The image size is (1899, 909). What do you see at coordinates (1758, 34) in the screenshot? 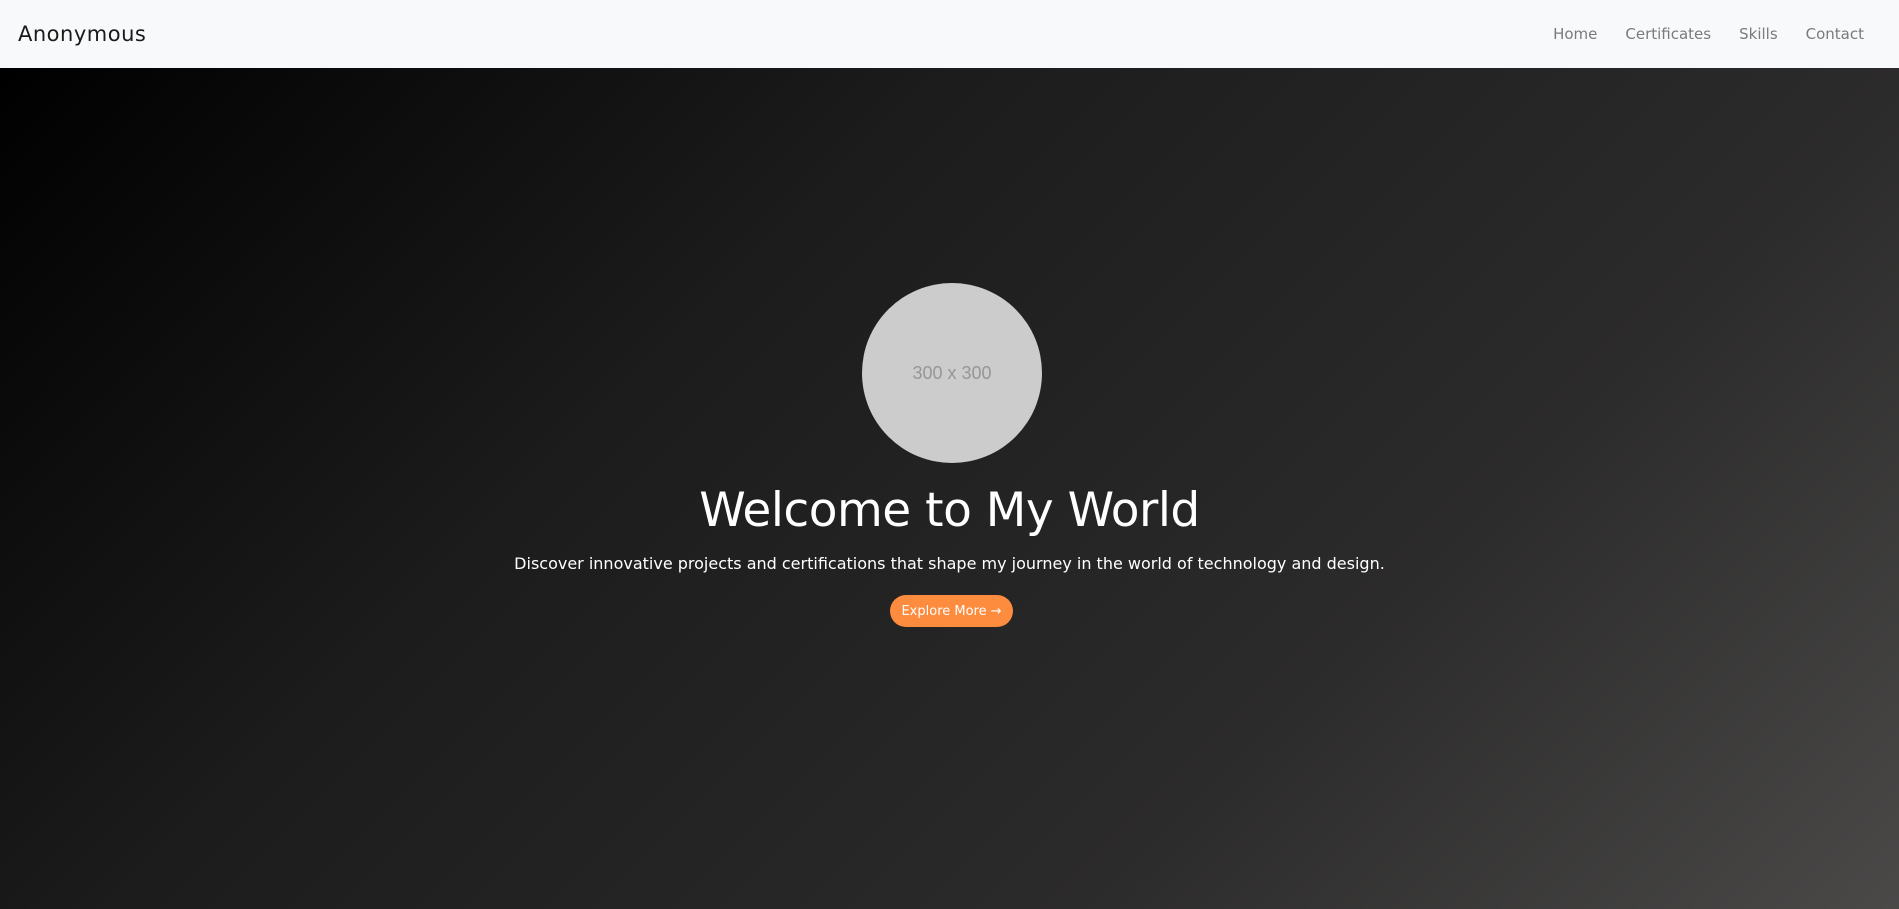
I see `nav-link-skills: Skills` at bounding box center [1758, 34].